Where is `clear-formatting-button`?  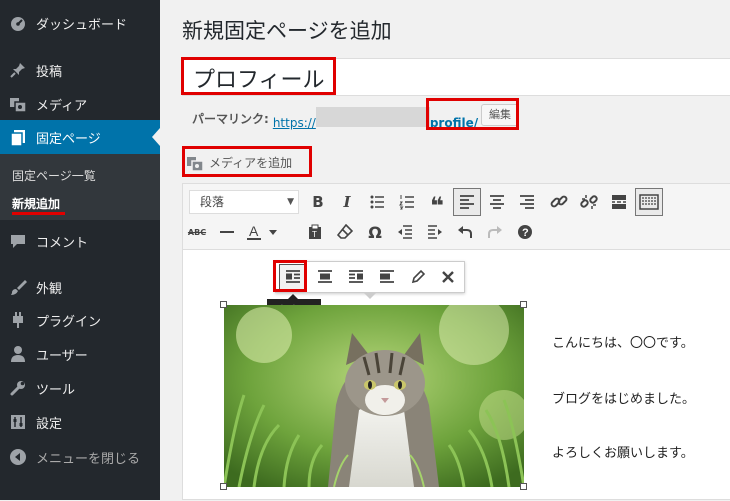
clear-formatting-button is located at coordinates (345, 232).